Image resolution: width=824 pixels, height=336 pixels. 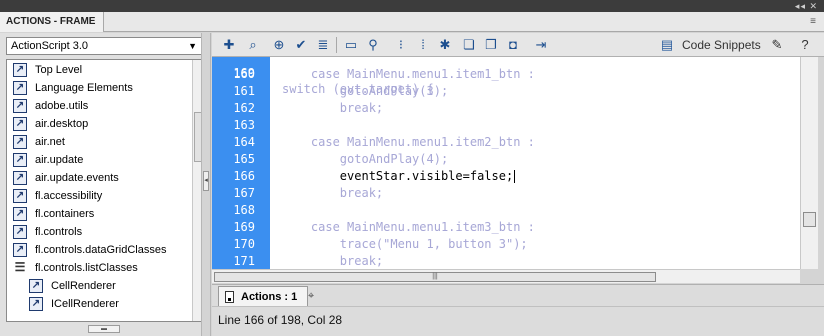 I want to click on code-line: 167 break;, so click(x=308, y=193).